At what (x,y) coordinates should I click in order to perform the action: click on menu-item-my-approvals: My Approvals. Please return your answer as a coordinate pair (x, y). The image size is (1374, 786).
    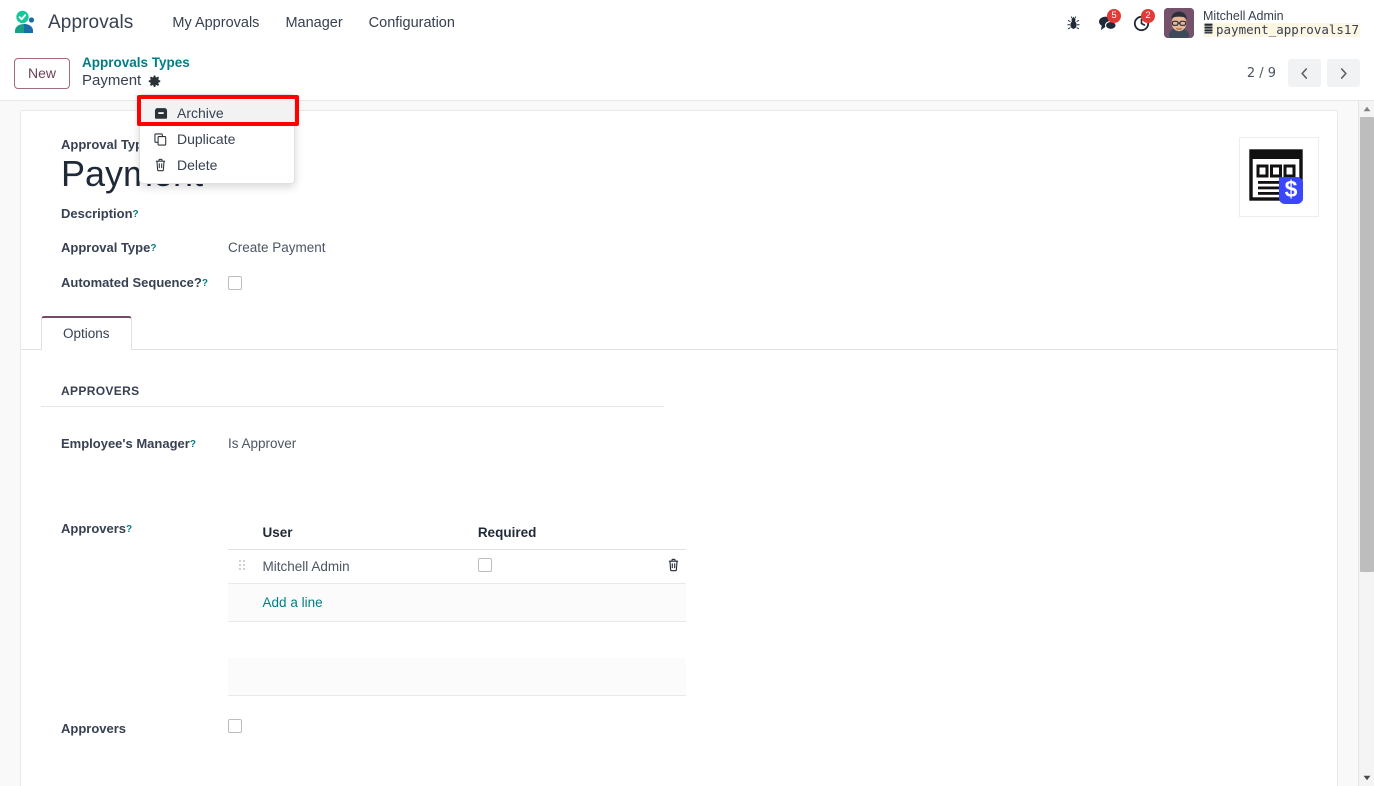
    Looking at the image, I should click on (215, 23).